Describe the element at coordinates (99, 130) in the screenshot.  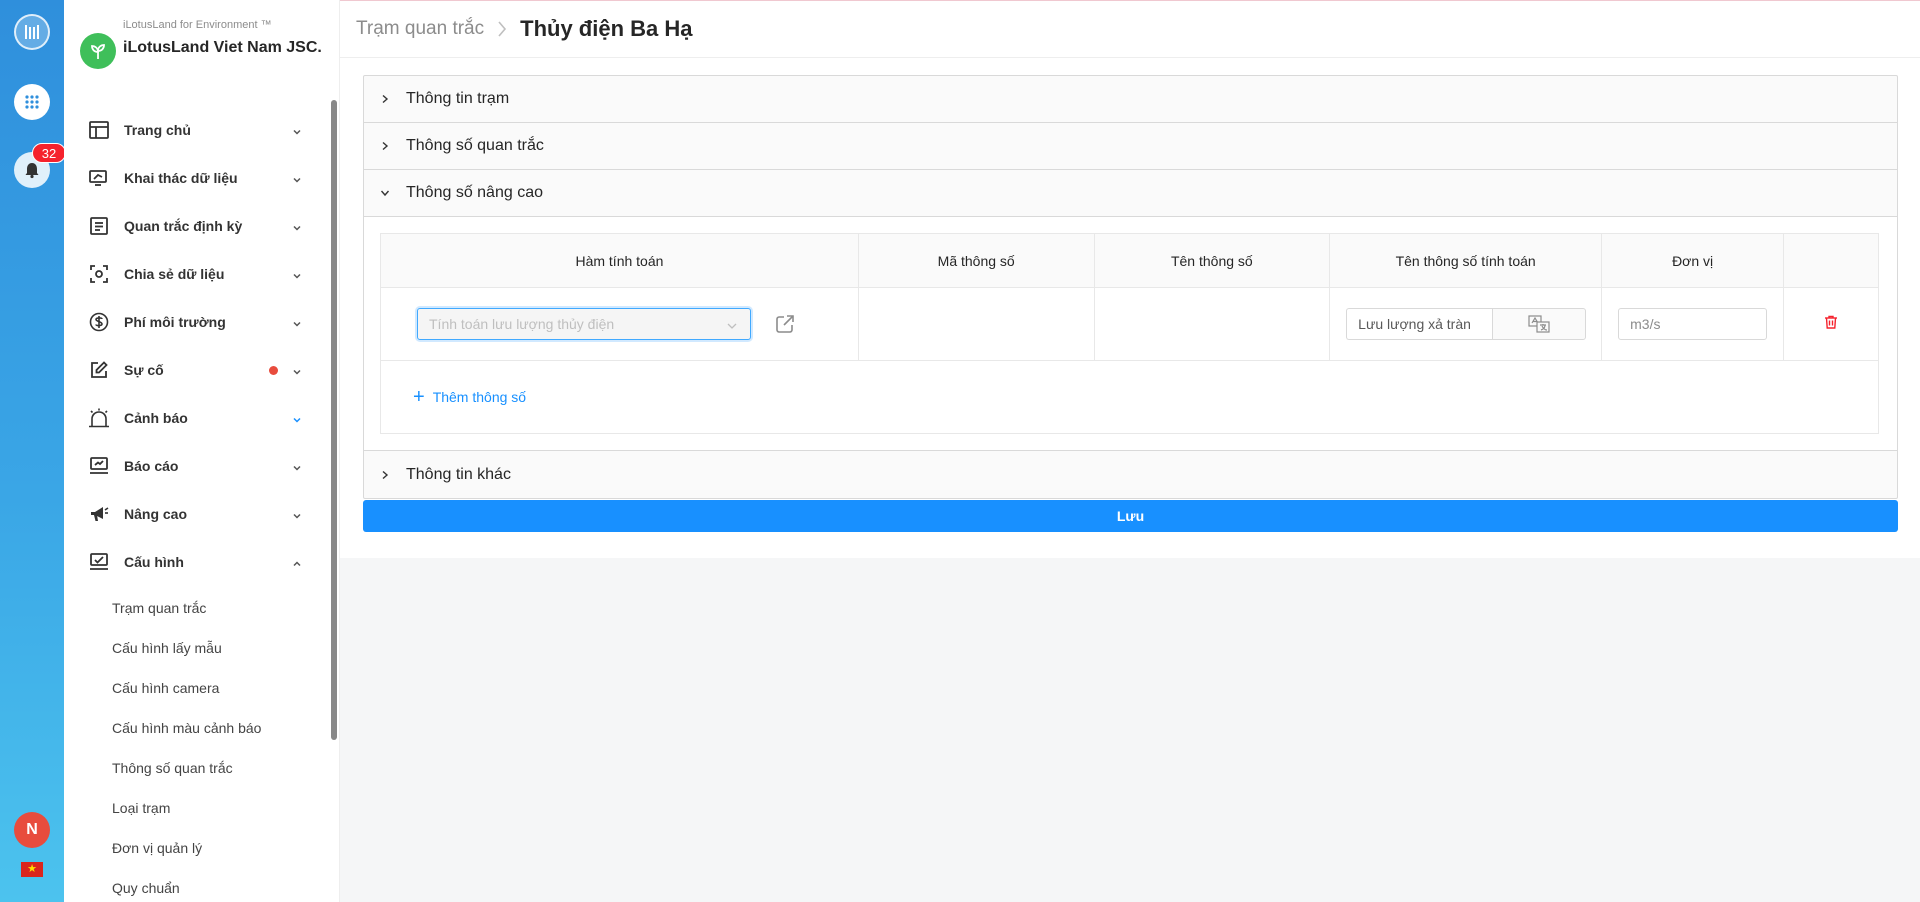
I see `home-layout-icon` at that location.